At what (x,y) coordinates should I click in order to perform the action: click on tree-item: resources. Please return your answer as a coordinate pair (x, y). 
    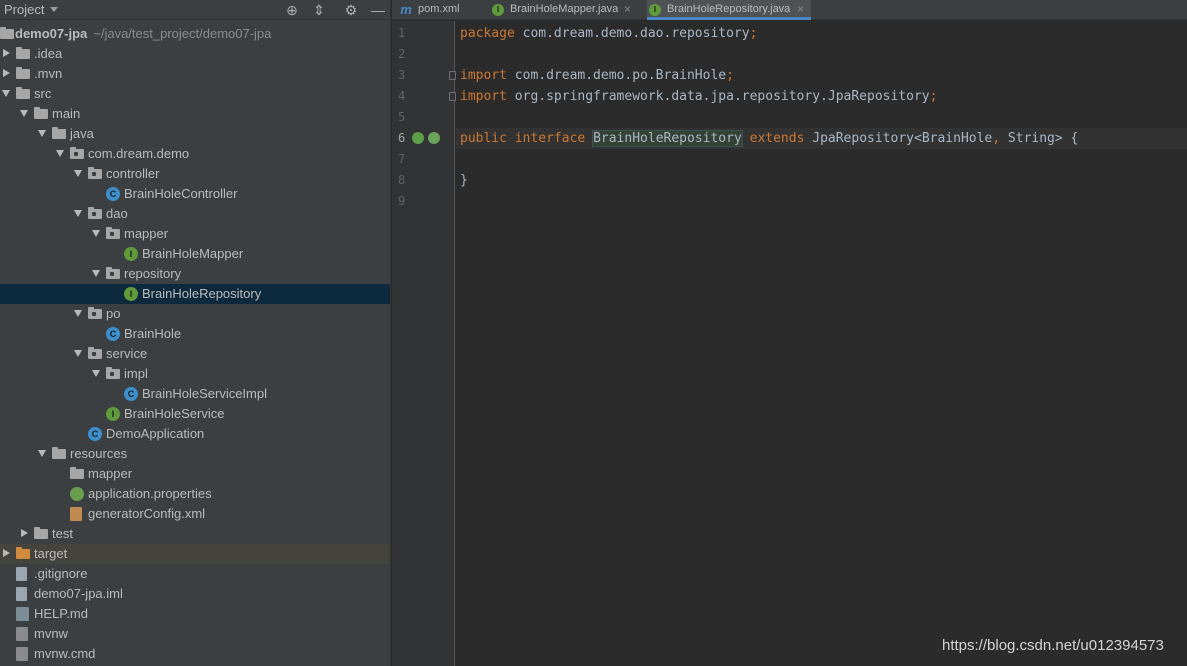
    Looking at the image, I should click on (195, 454).